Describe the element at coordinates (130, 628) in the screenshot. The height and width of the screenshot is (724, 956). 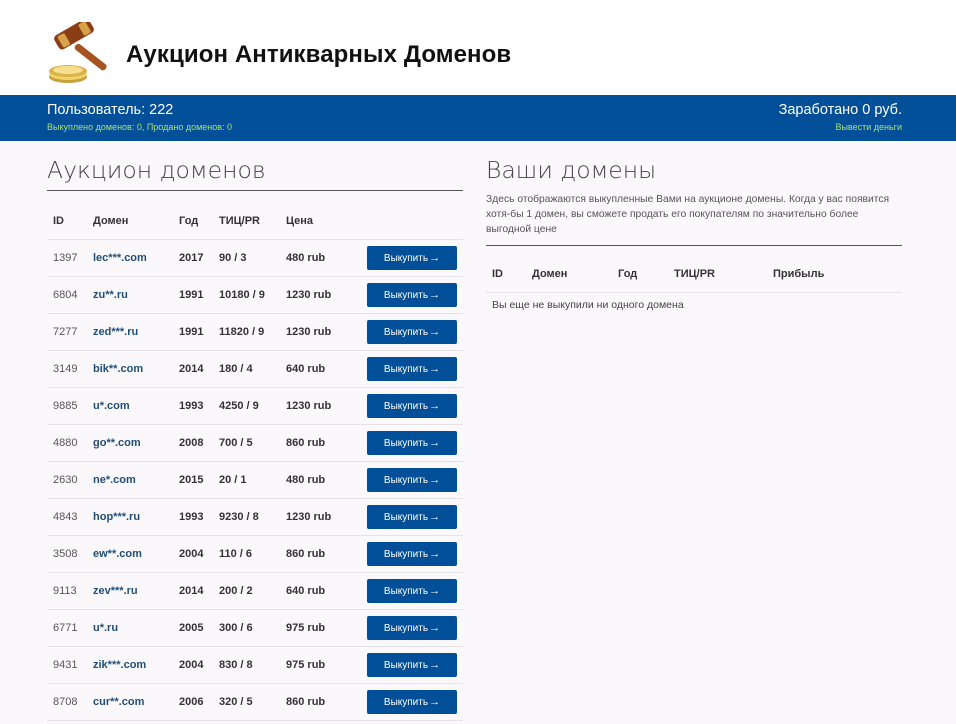
I see `row-domain: u*.ru` at that location.